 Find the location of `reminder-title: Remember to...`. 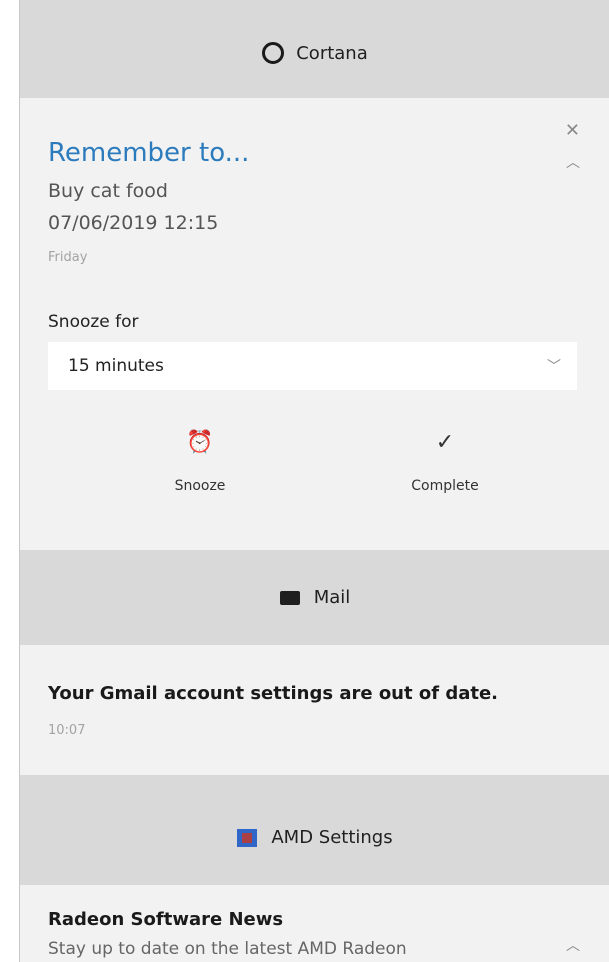

reminder-title: Remember to... is located at coordinates (149, 153).